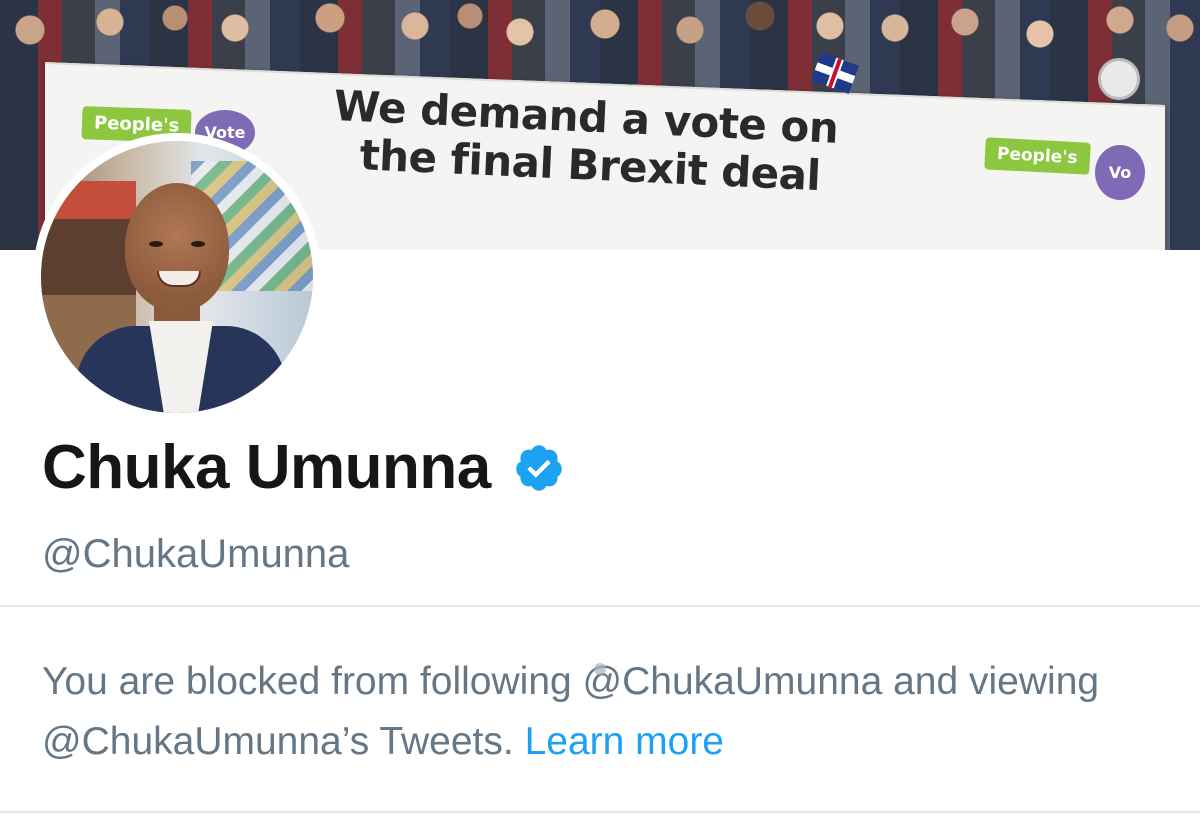 This screenshot has width=1200, height=825. I want to click on peoples-vote-bubble-right: Vo, so click(1120, 172).